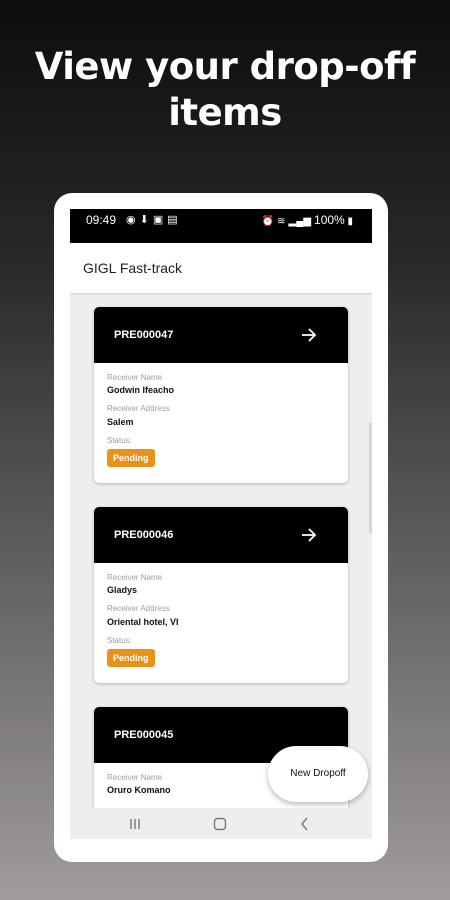  I want to click on receiver-address: Oriental hotel, VI, so click(143, 622).